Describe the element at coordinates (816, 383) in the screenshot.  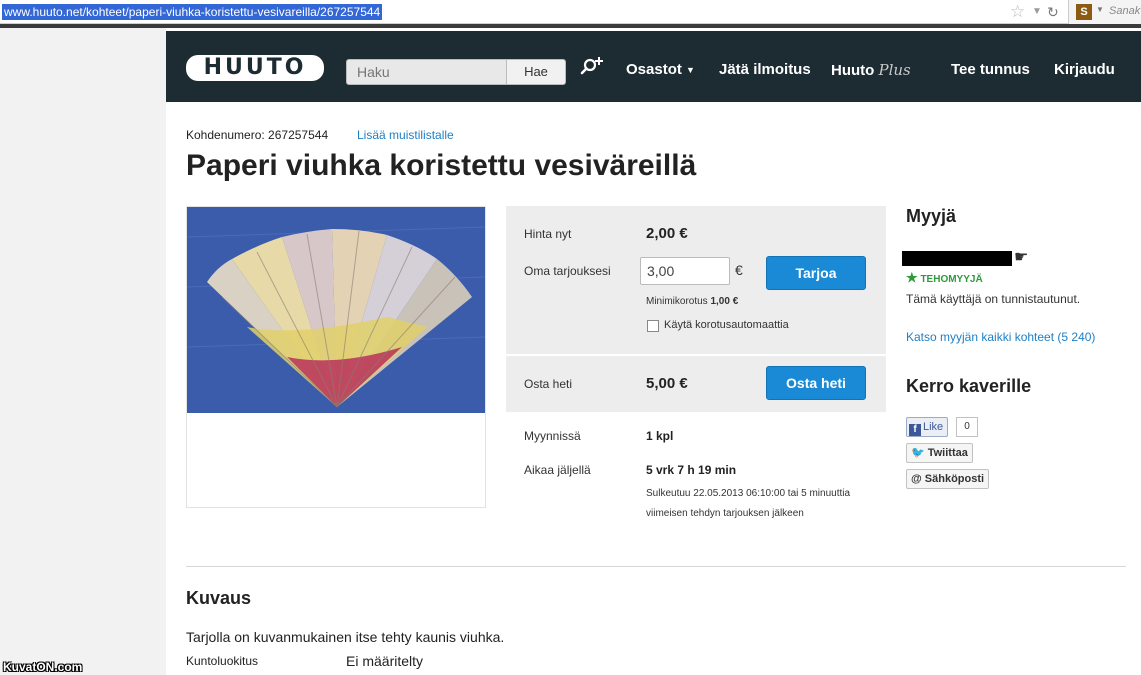
I see `buy-now-button: Osta heti` at that location.